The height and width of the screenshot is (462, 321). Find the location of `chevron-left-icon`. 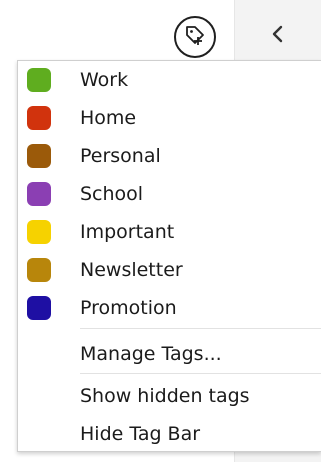

chevron-left-icon is located at coordinates (278, 36).